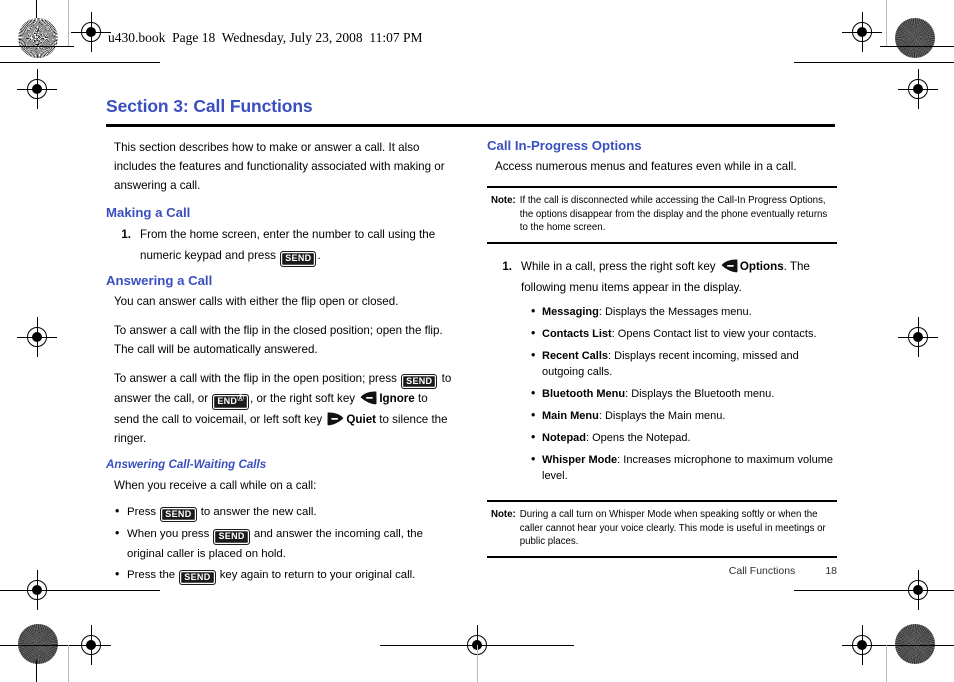 This screenshot has height=682, width=954. I want to click on heading-call-in-progress-options: Call In-Progress Options, so click(564, 145).